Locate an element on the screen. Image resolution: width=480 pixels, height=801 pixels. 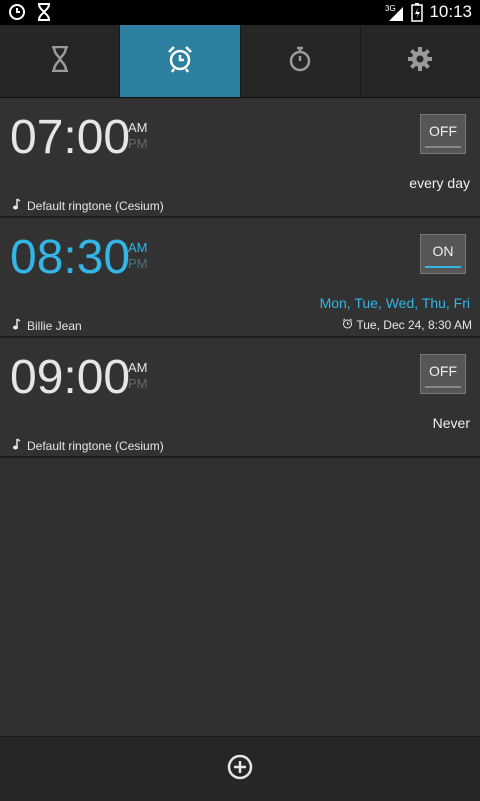
repeat-days: every day is located at coordinates (439, 183).